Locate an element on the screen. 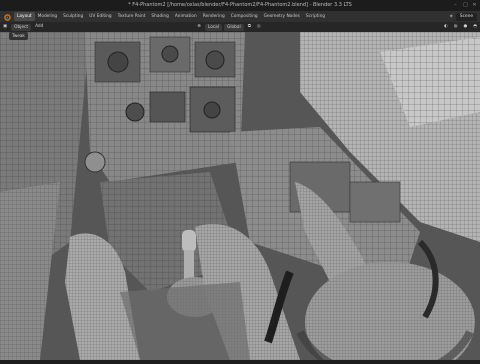  tab-scripting: Scripting is located at coordinates (315, 16).